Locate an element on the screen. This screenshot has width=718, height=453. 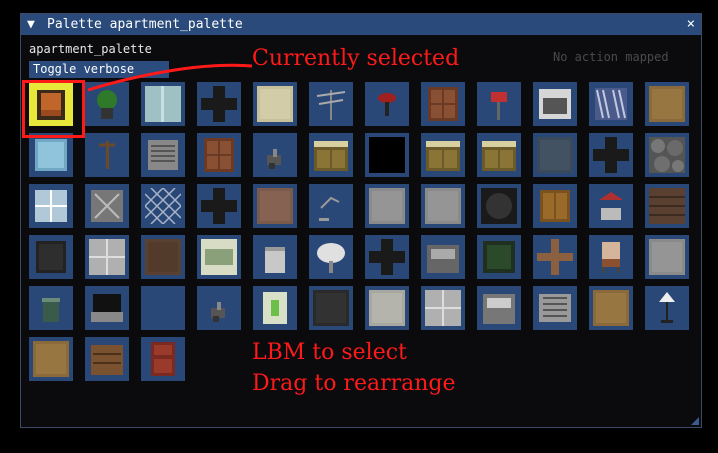
well-icon is located at coordinates (611, 206).